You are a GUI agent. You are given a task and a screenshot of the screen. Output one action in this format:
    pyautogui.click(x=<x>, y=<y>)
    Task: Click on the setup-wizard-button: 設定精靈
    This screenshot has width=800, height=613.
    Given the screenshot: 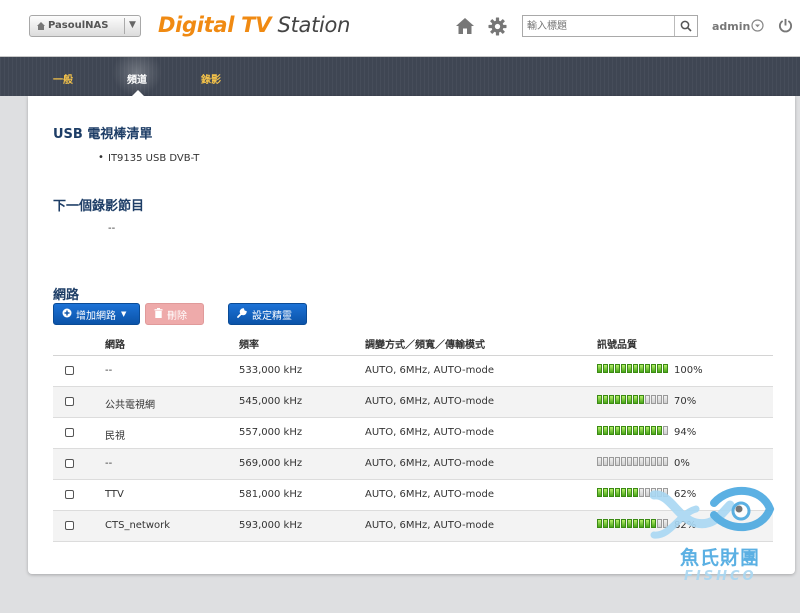 What is the action you would take?
    pyautogui.click(x=267, y=314)
    